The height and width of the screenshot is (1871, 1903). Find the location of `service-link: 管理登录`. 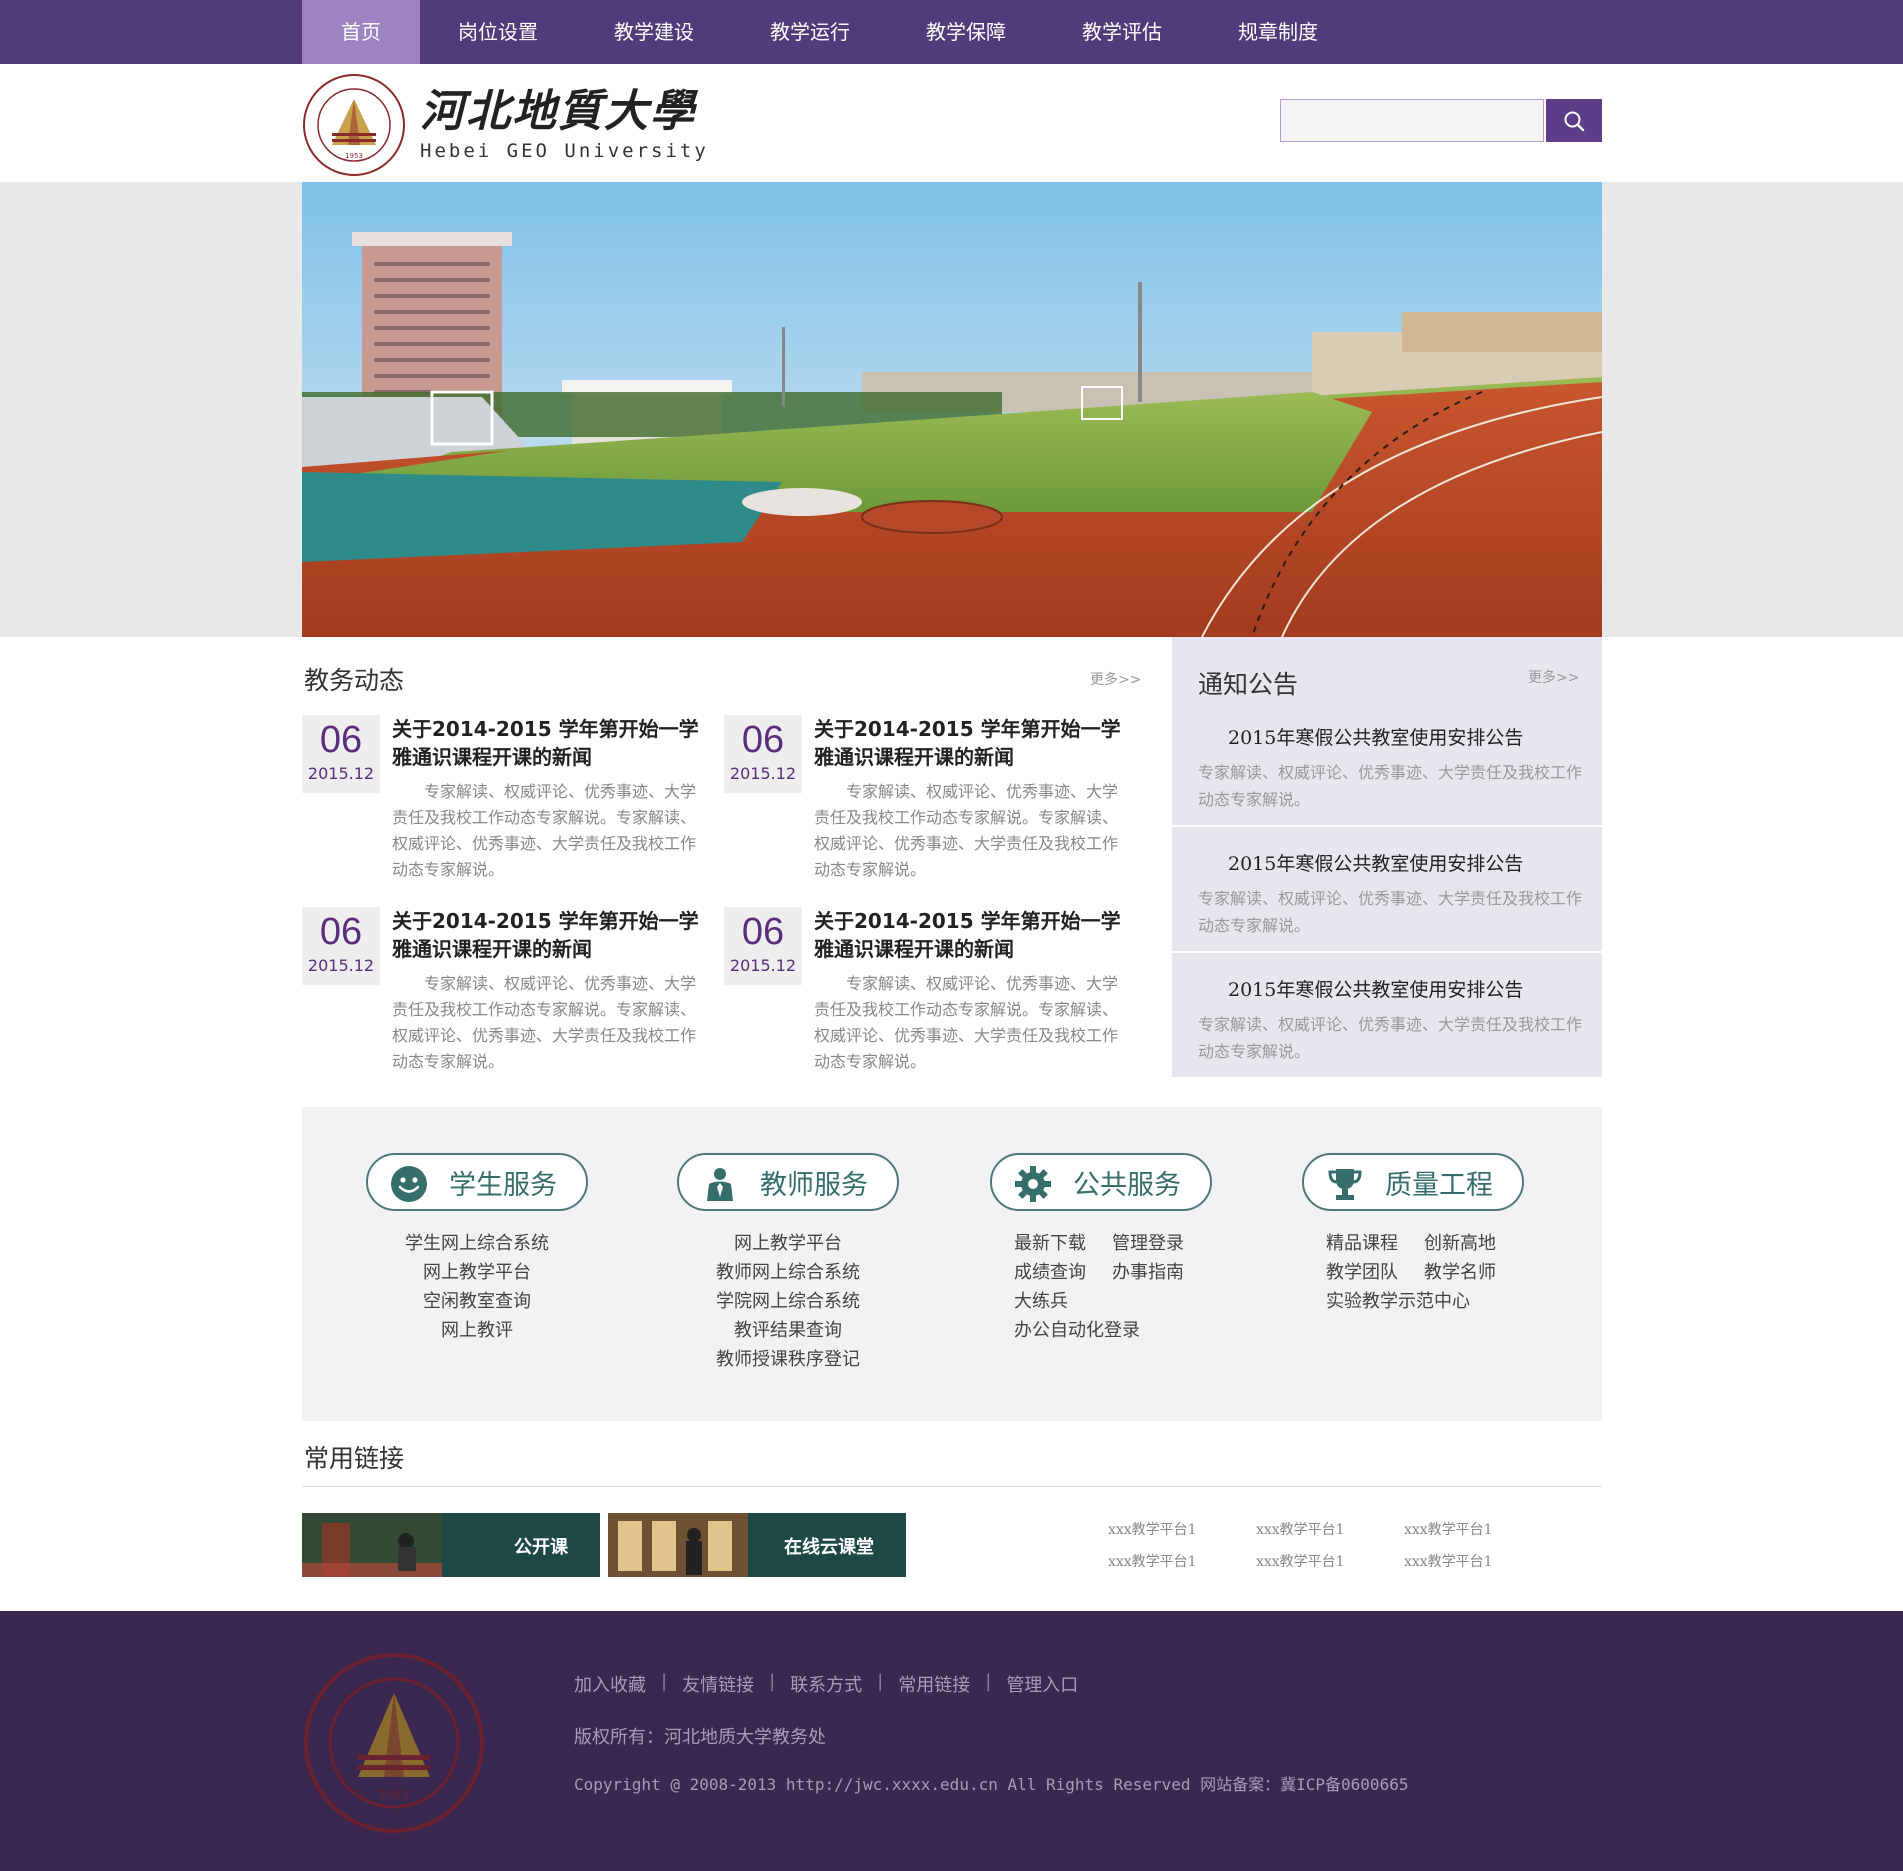

service-link: 管理登录 is located at coordinates (1161, 1243).